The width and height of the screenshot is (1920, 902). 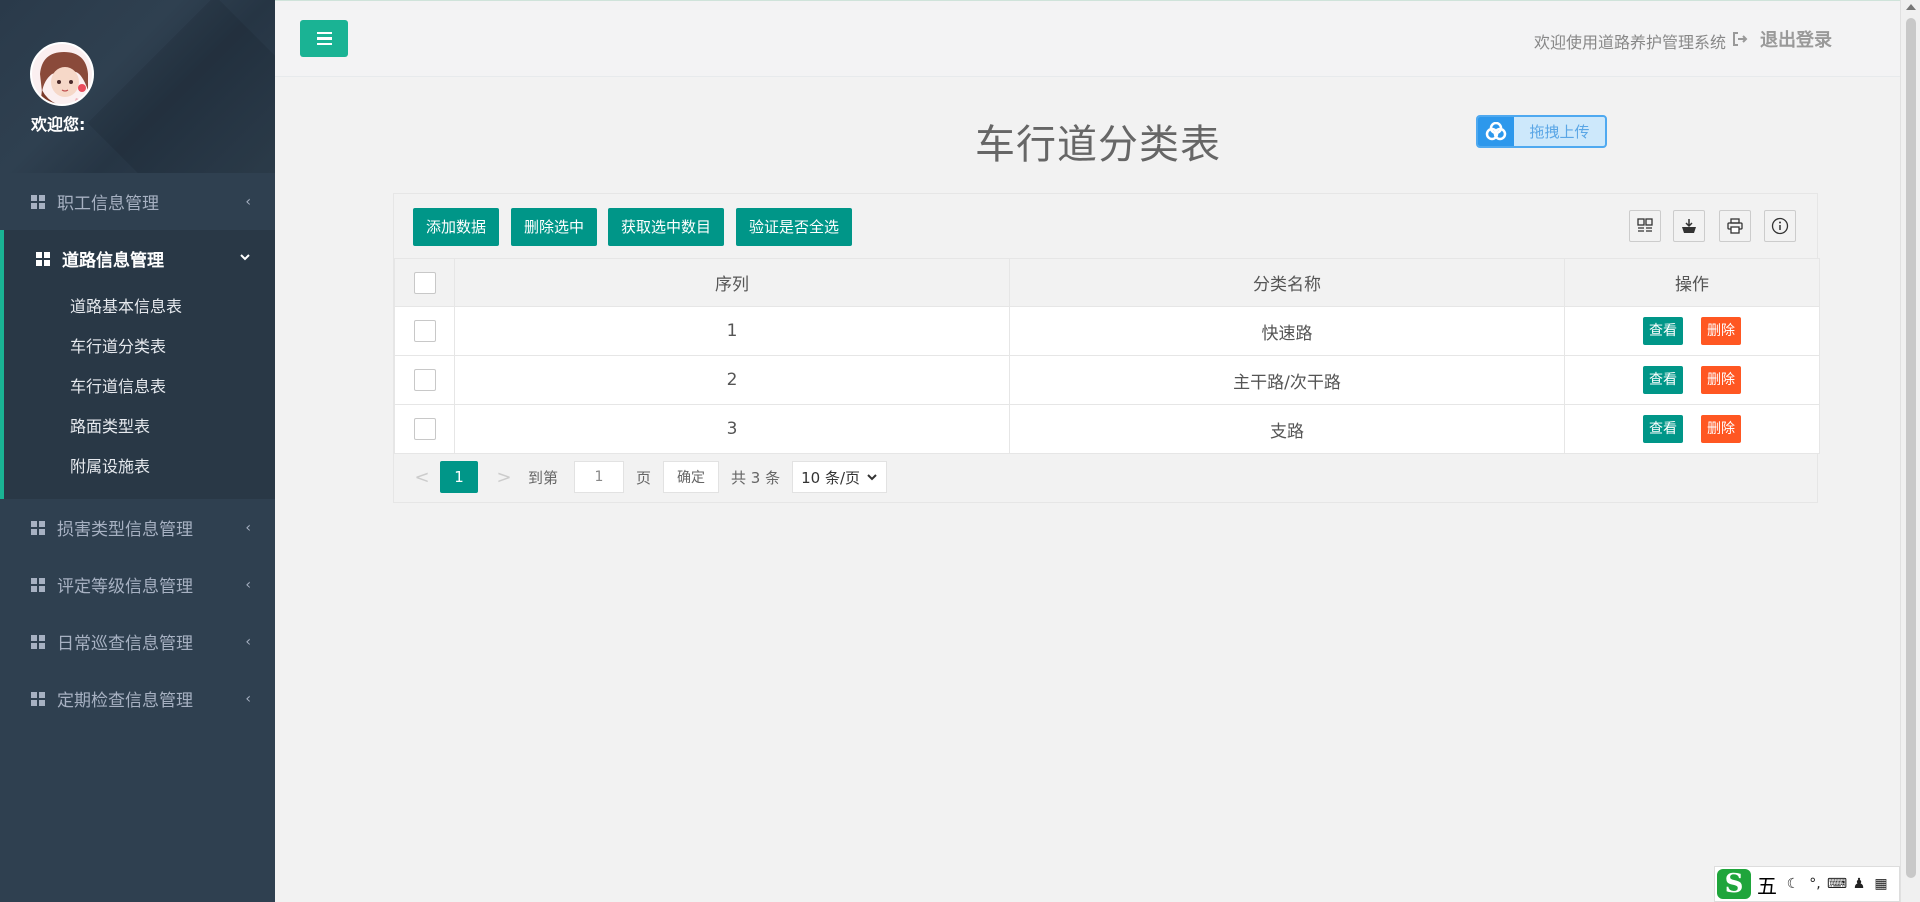 What do you see at coordinates (1793, 884) in the screenshot?
I see `moon-icon: ☾` at bounding box center [1793, 884].